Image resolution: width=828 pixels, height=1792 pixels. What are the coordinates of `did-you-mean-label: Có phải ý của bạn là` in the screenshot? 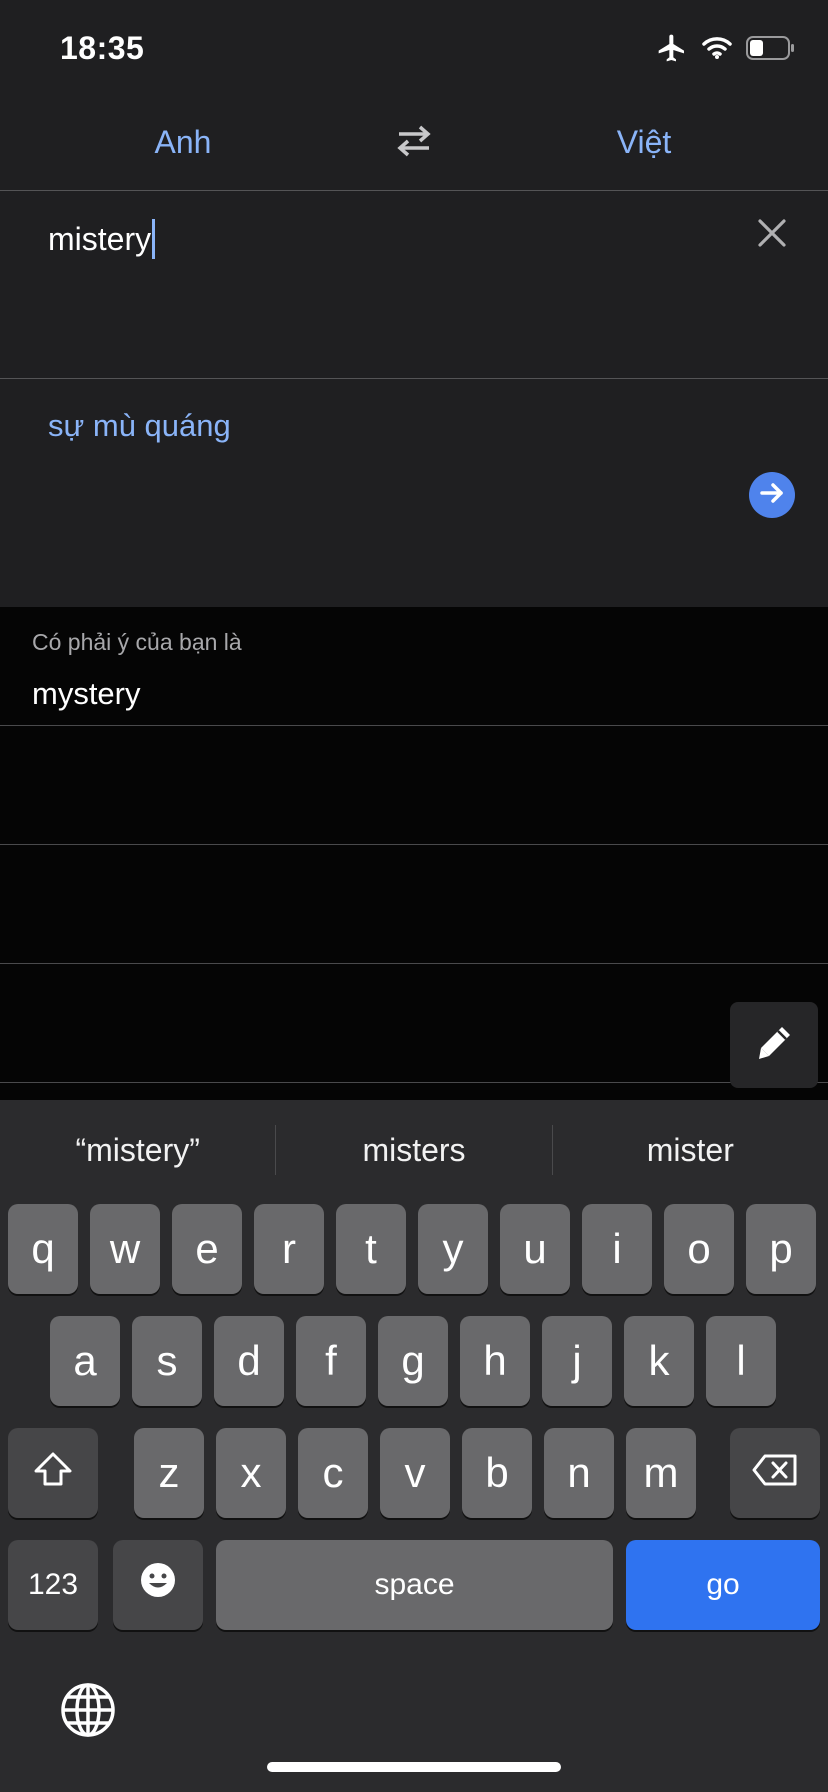 It's located at (137, 642).